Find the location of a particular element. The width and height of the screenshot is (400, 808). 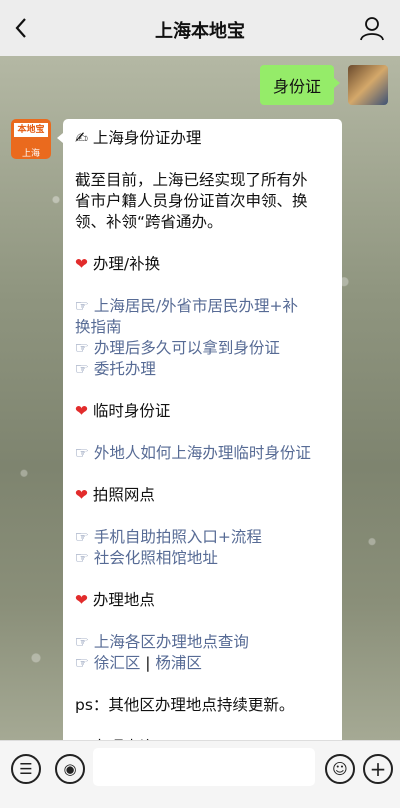

bot-avatar: 本地宝 上海 is located at coordinates (31, 139).